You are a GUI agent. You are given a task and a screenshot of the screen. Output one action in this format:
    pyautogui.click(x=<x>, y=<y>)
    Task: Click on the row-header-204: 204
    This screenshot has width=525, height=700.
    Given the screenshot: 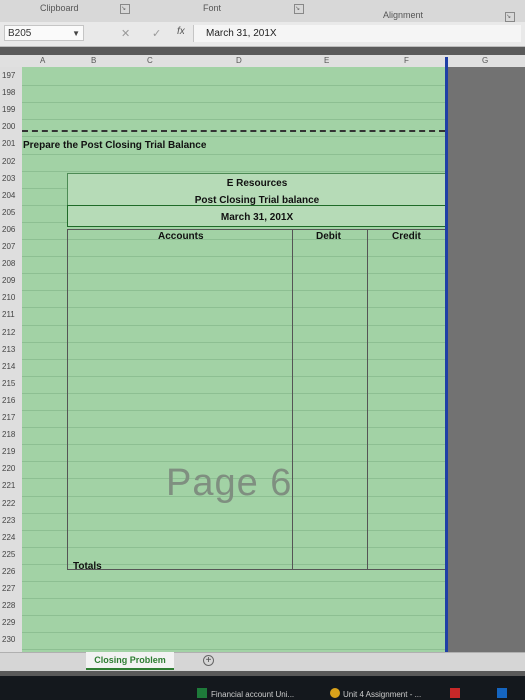 What is the action you would take?
    pyautogui.click(x=8, y=195)
    